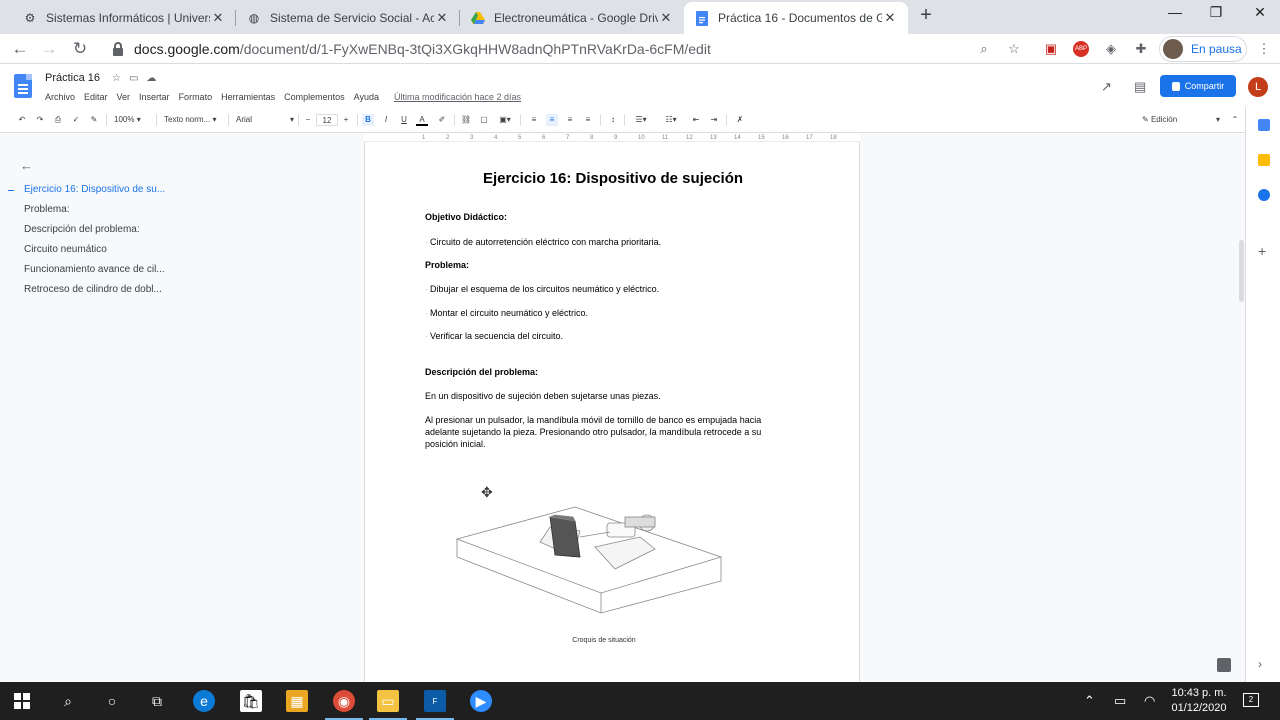 The height and width of the screenshot is (720, 1280). What do you see at coordinates (714, 120) in the screenshot?
I see `increase-indent-icon: ⇥` at bounding box center [714, 120].